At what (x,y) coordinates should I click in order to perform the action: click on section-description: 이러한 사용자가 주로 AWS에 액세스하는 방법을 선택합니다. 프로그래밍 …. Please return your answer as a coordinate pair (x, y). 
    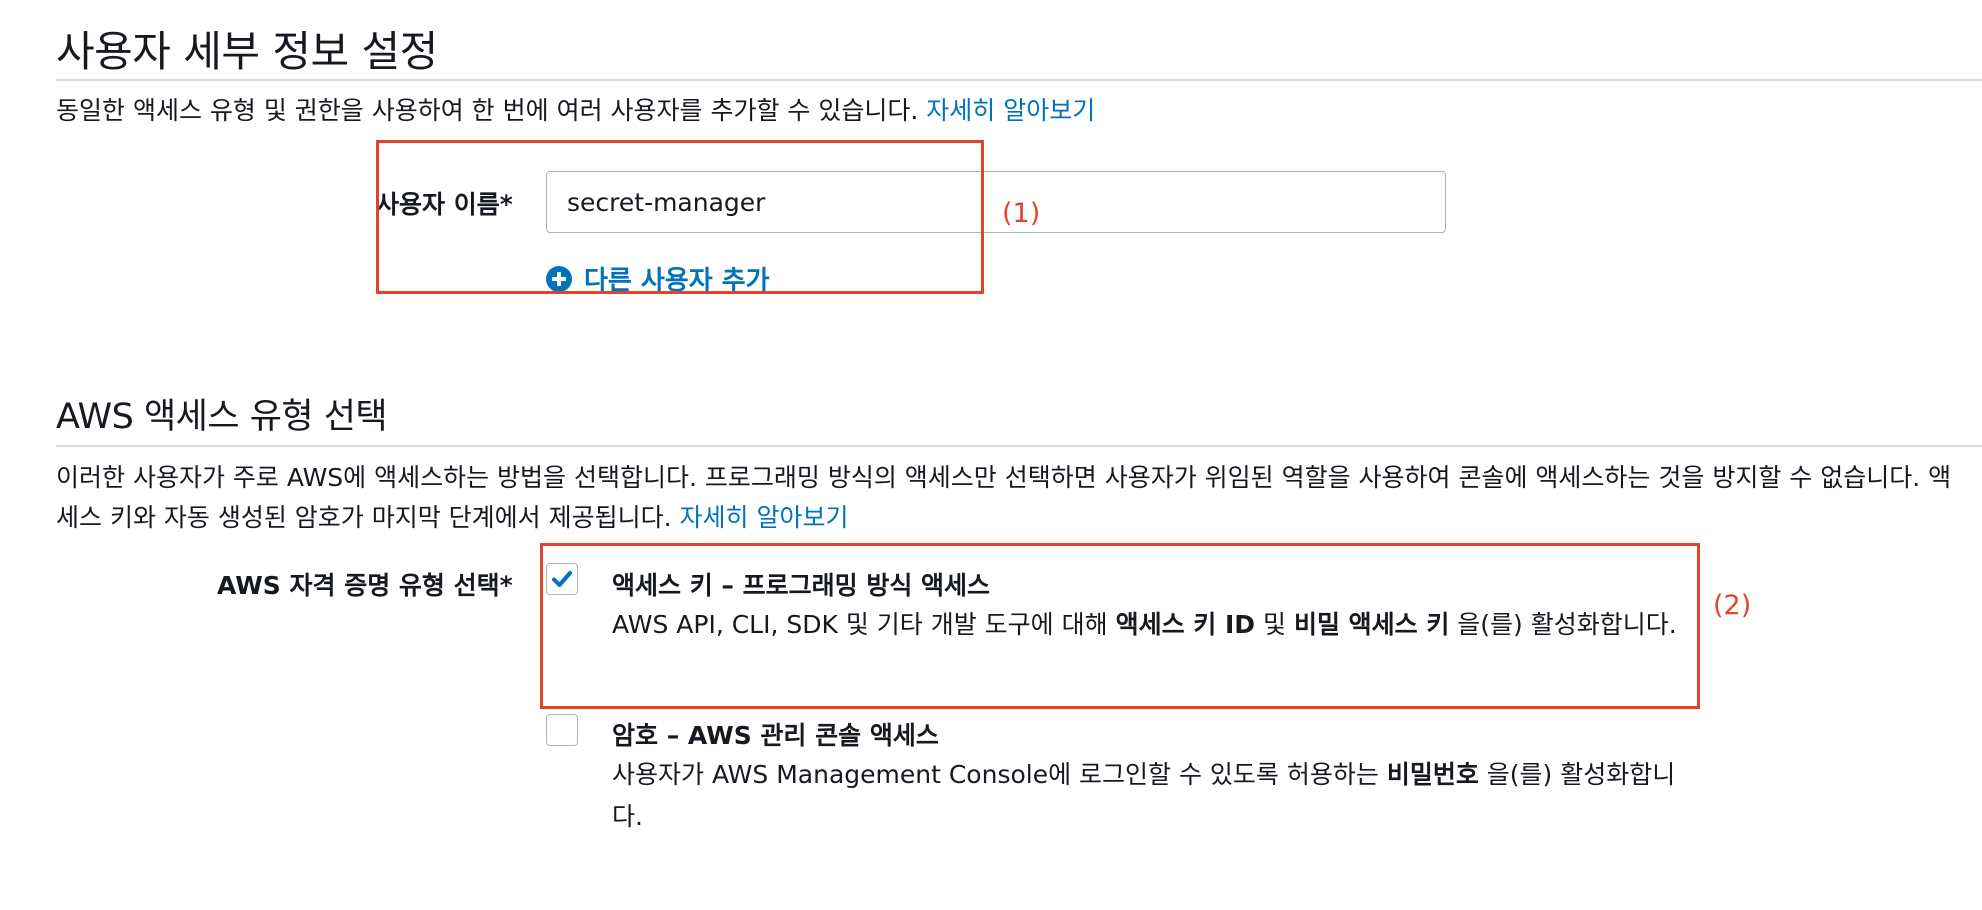
    Looking at the image, I should click on (1006, 498).